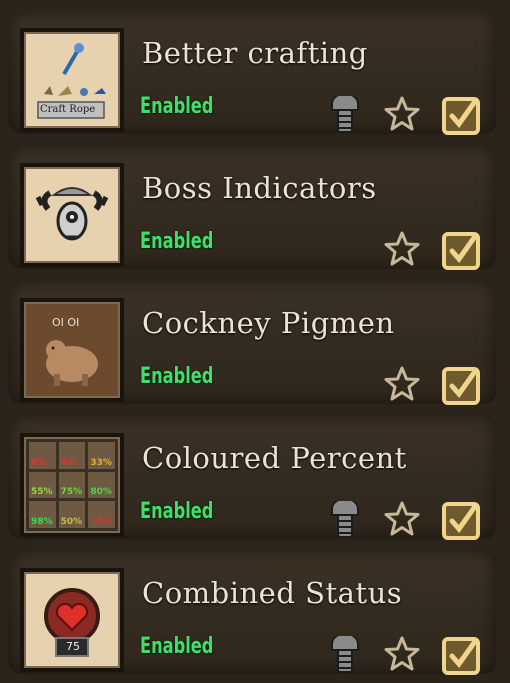 The width and height of the screenshot is (510, 683). I want to click on pigman-icon: OI OI, so click(72, 350).